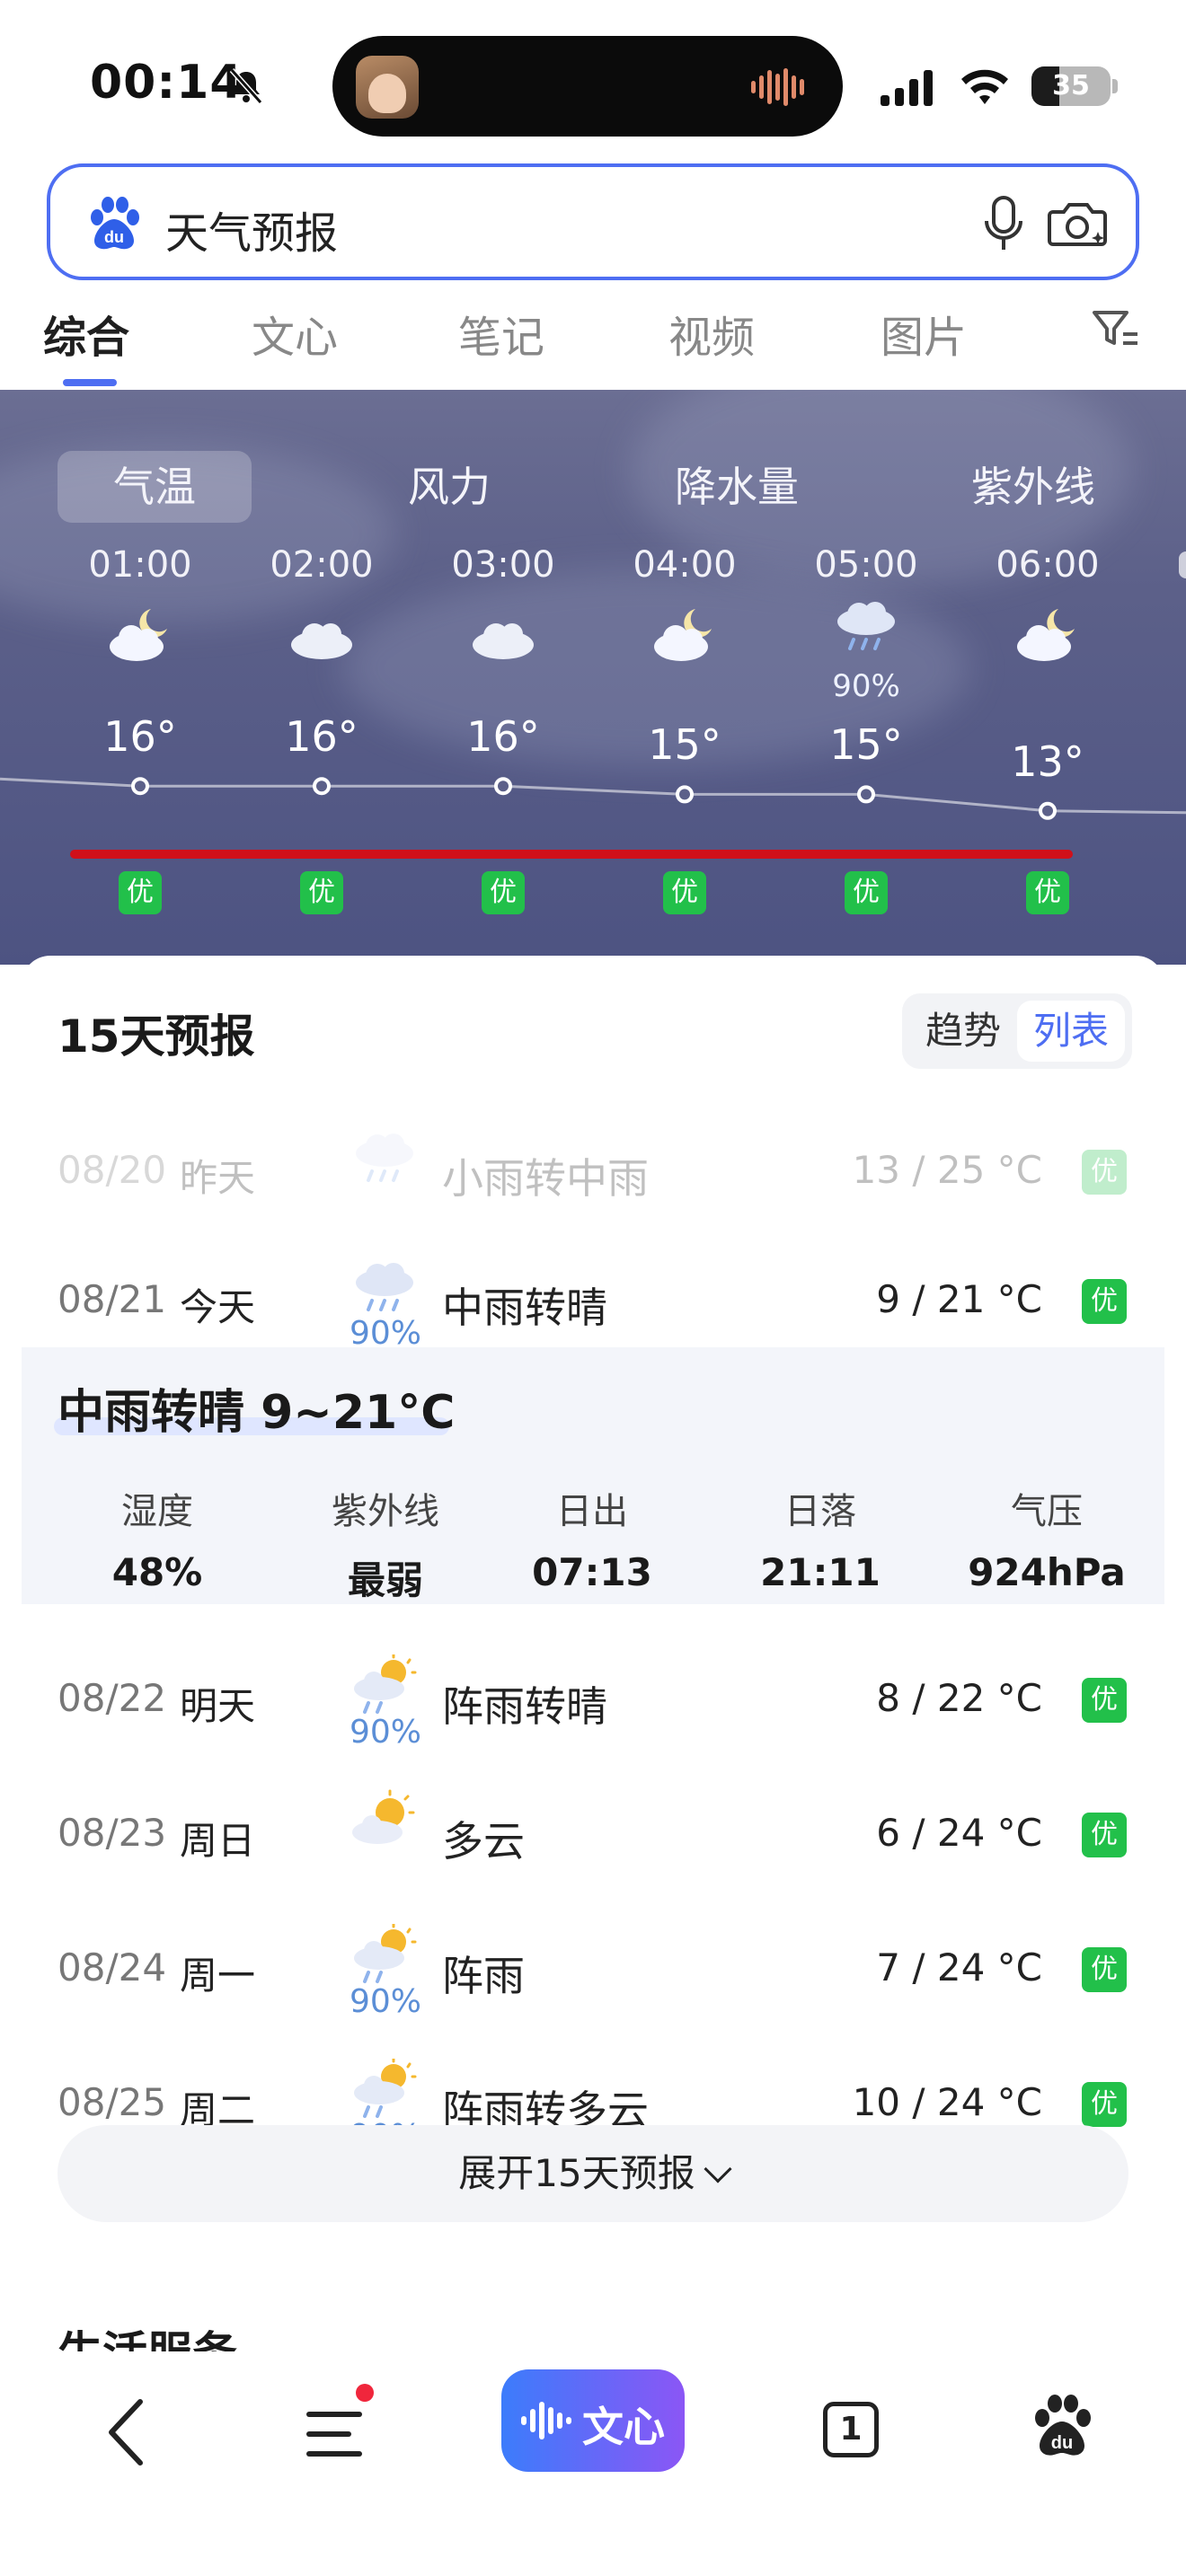 This screenshot has height=2576, width=1186. I want to click on hour-time: 06:00, so click(1048, 565).